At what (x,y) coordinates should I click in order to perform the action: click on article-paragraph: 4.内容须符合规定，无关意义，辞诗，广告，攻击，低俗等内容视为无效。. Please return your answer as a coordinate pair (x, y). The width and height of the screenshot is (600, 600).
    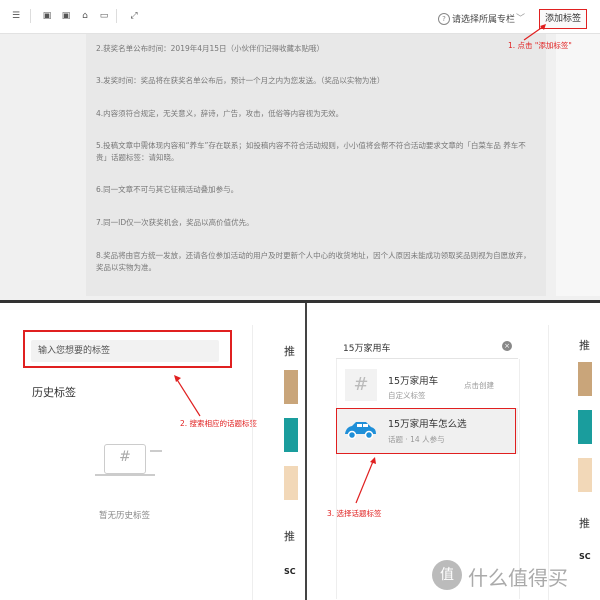
    Looking at the image, I should click on (220, 113).